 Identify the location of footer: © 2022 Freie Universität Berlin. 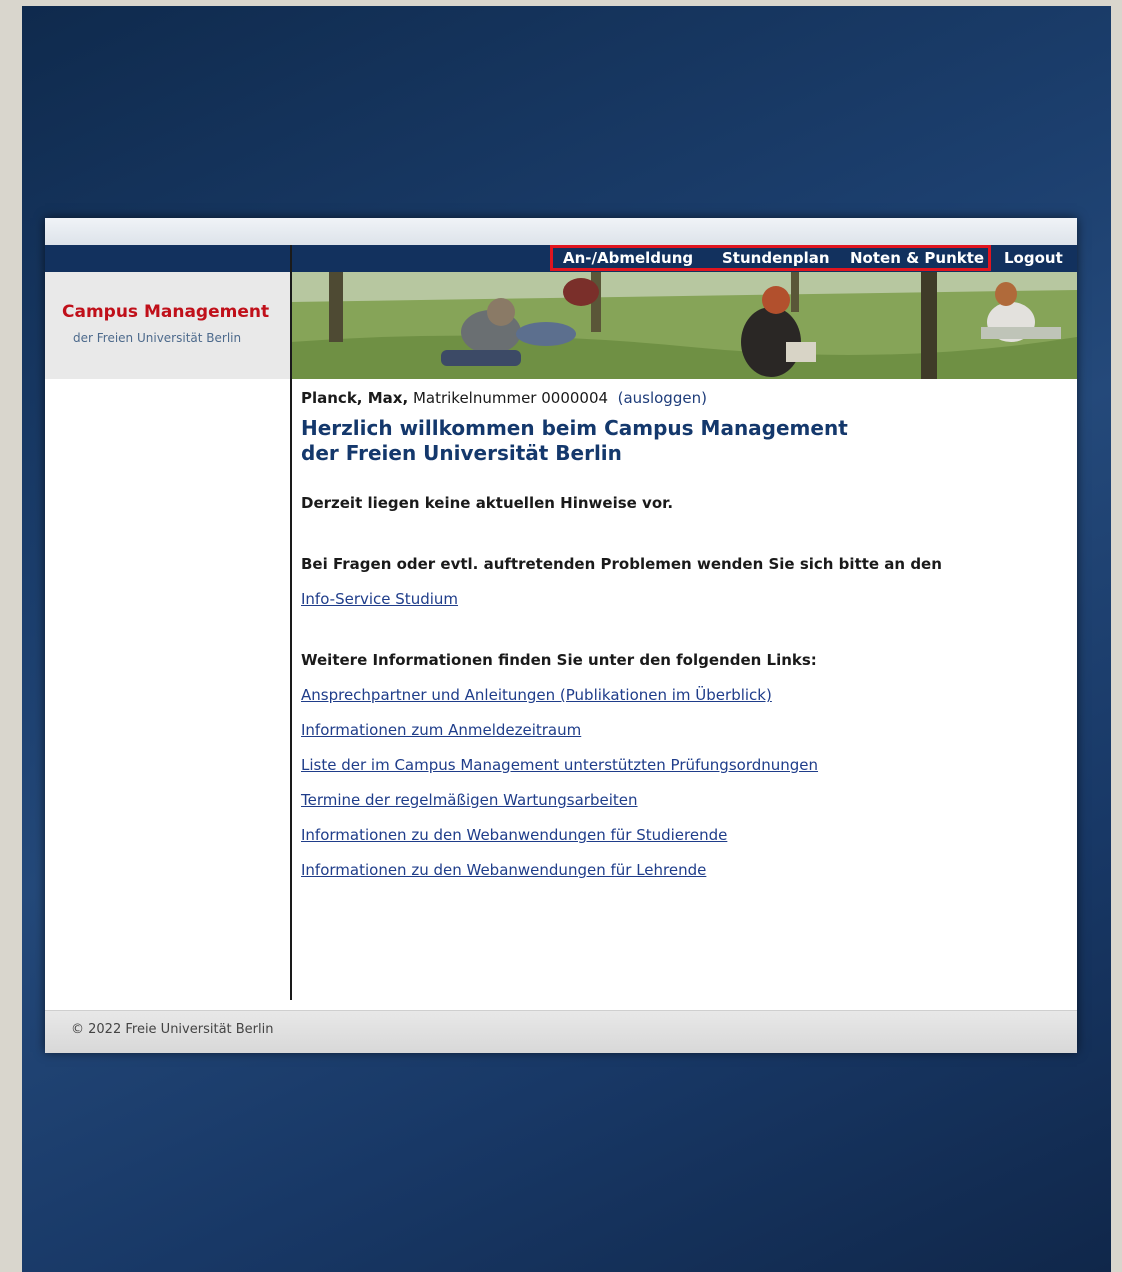
(561, 1031).